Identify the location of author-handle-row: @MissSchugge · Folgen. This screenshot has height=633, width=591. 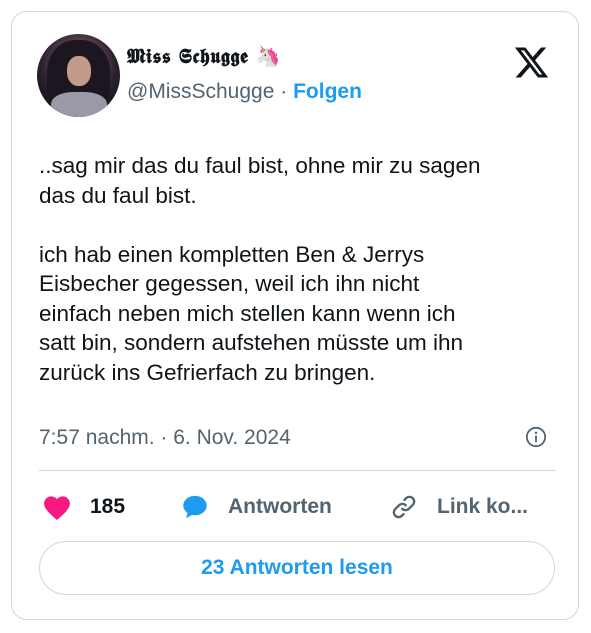
(244, 92).